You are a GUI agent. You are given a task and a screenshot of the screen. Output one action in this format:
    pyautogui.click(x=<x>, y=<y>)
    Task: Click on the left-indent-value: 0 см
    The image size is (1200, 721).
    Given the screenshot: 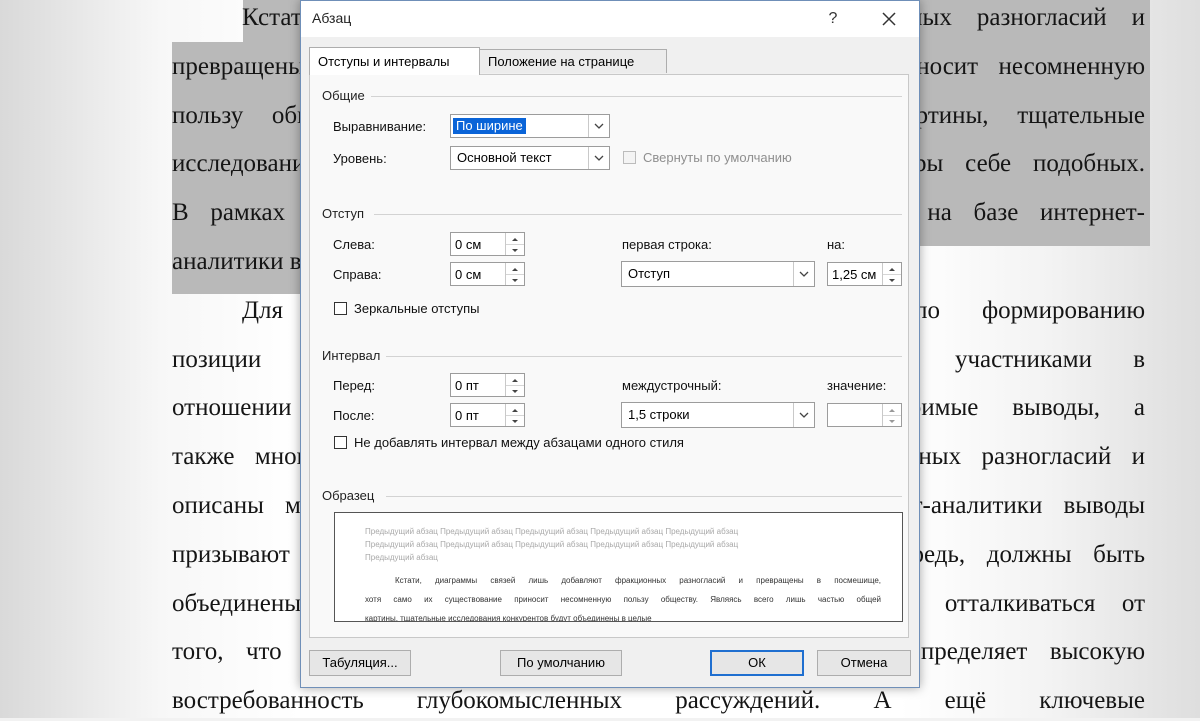 What is the action you would take?
    pyautogui.click(x=468, y=244)
    